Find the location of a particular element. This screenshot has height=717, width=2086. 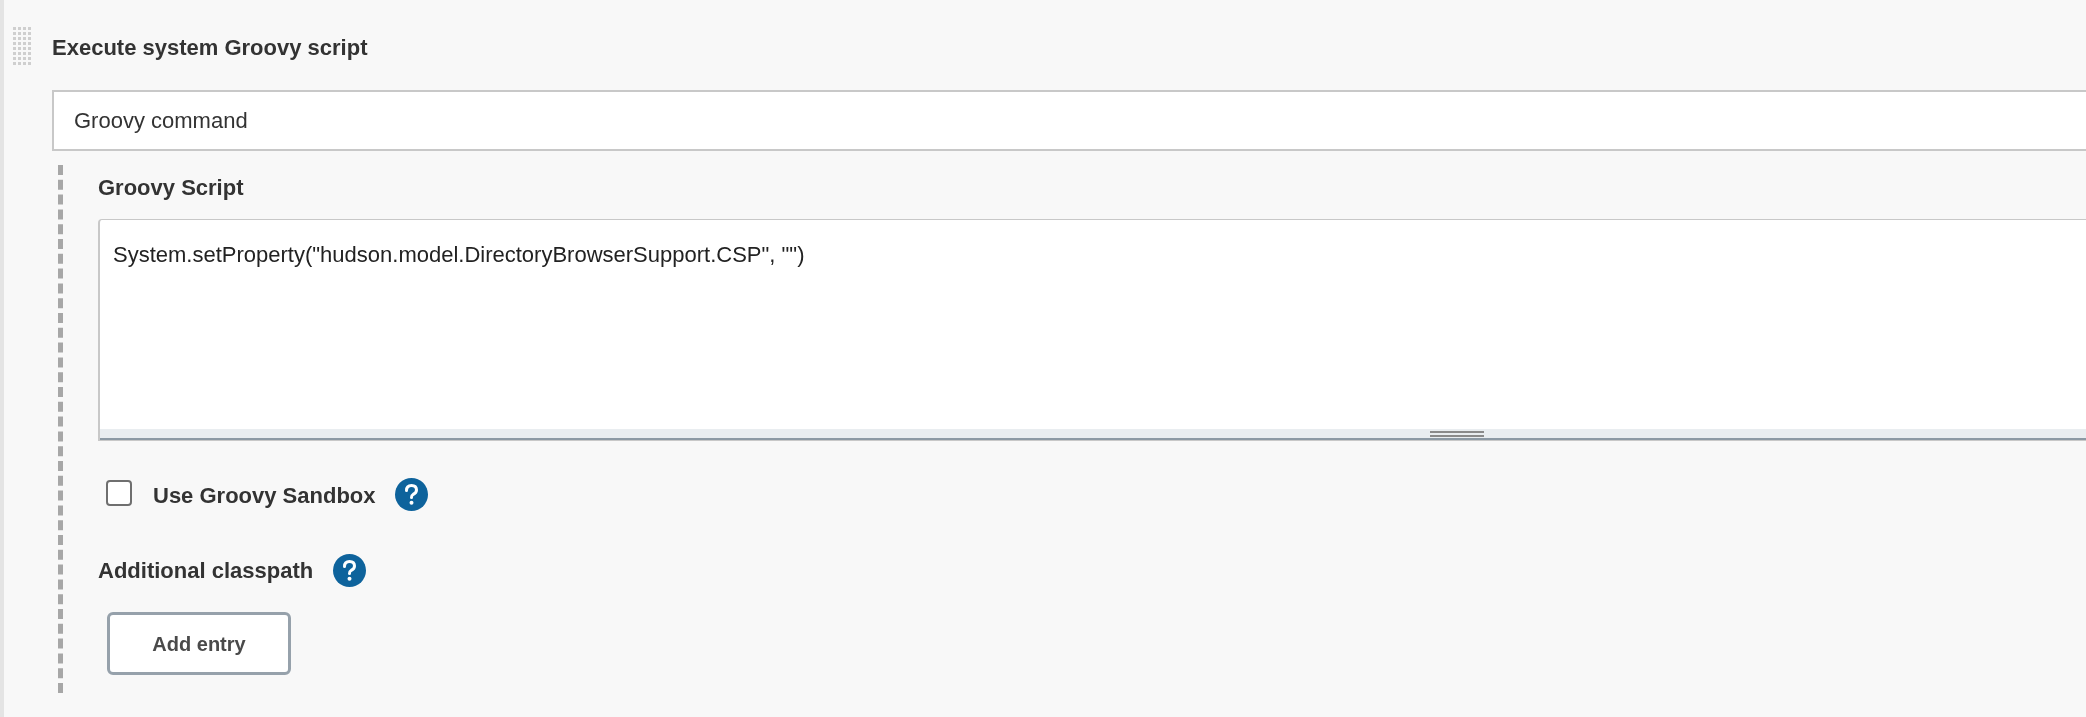

resize-grip-icon is located at coordinates (1457, 434).